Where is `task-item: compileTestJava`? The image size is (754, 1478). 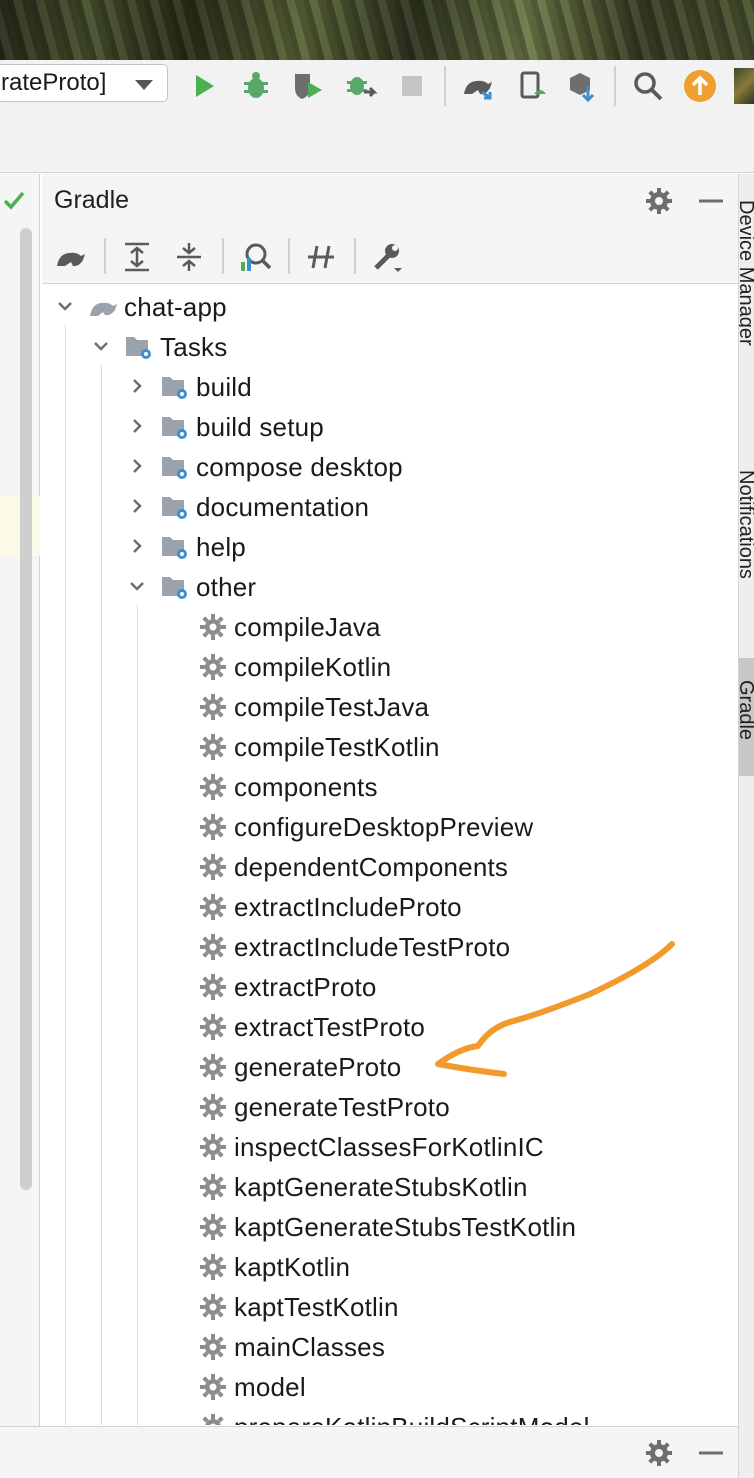 task-item: compileTestJava is located at coordinates (313, 707).